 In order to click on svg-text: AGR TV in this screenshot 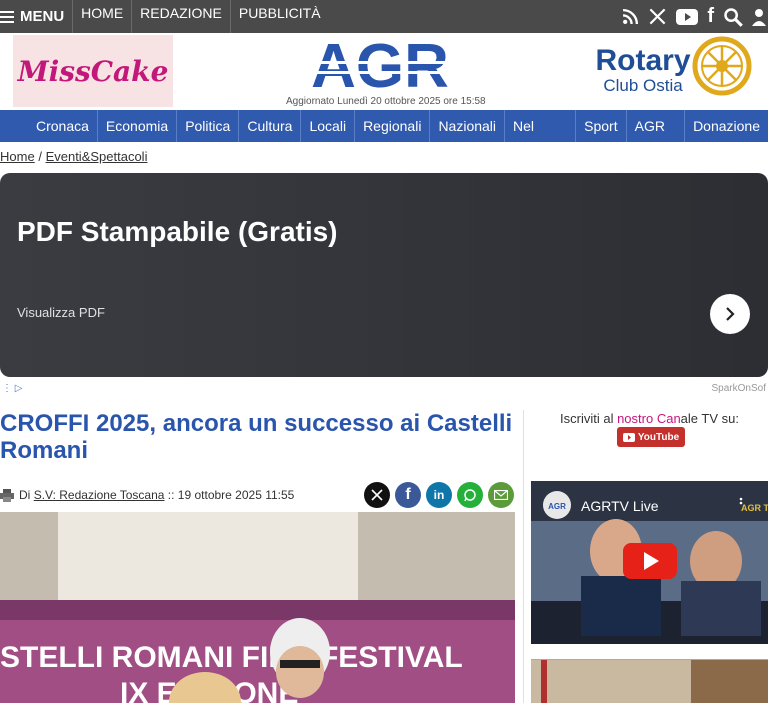, I will do `click(754, 508)`.